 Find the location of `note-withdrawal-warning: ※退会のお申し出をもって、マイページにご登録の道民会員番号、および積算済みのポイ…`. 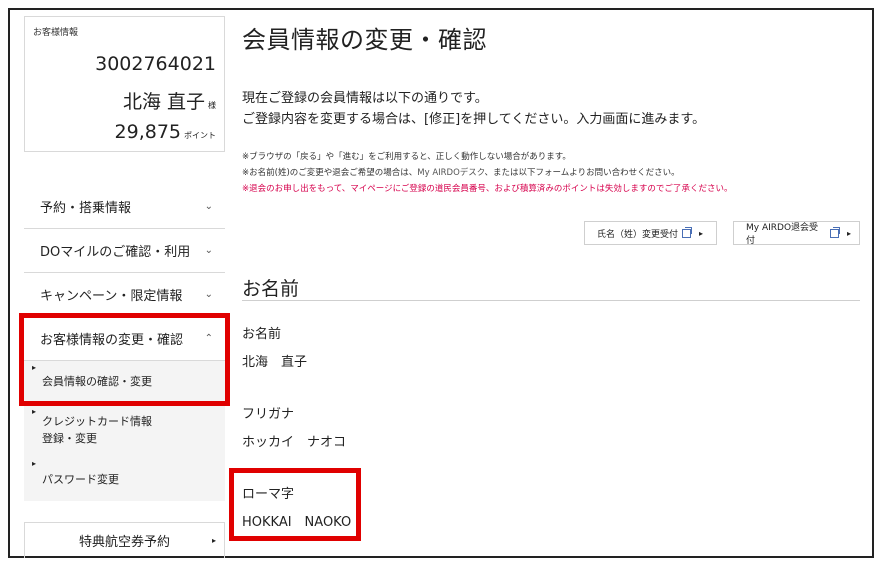

note-withdrawal-warning: ※退会のお申し出をもって、マイページにご登録の道民会員番号、および積算済みのポイ… is located at coordinates (487, 189).